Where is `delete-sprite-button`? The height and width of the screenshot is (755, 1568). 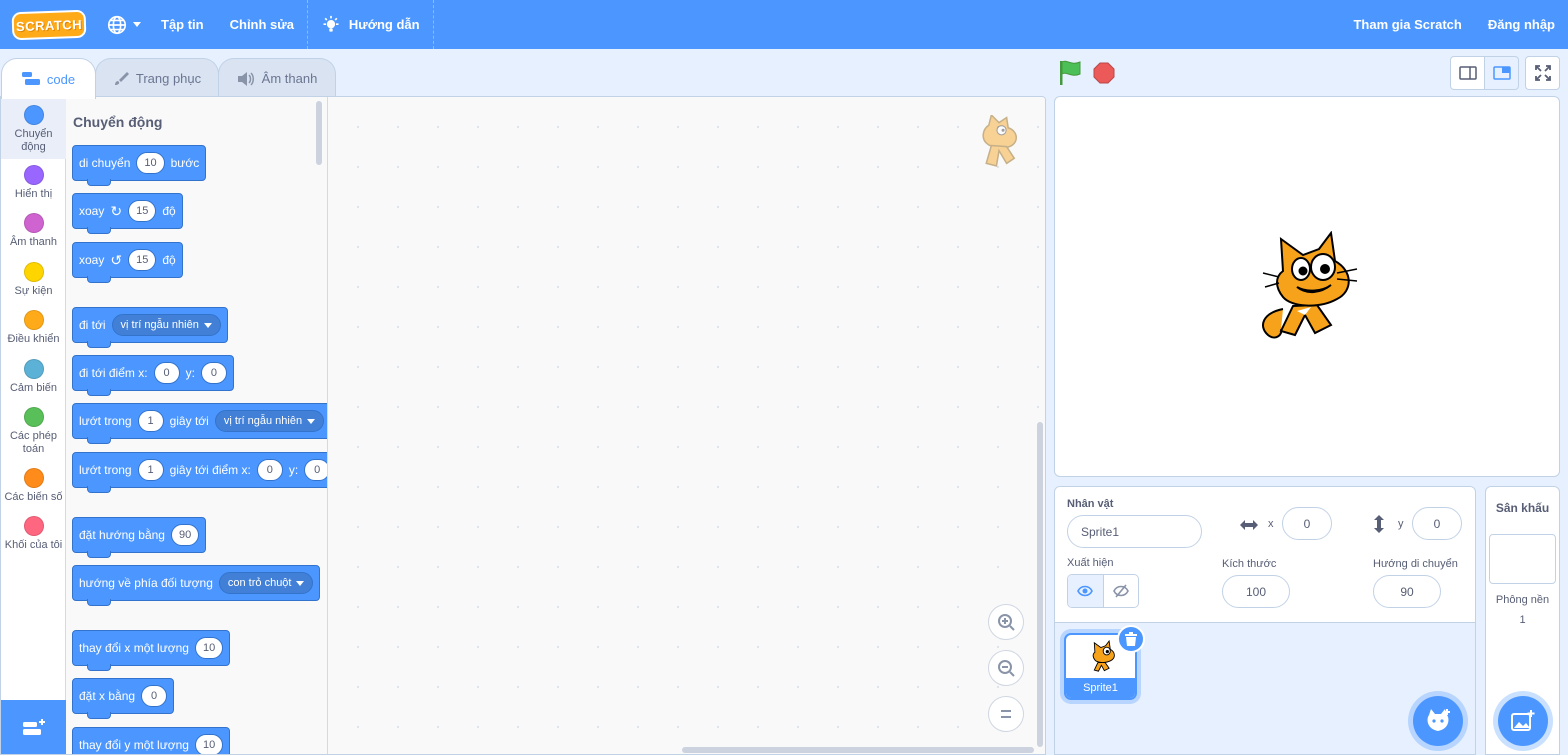
delete-sprite-button is located at coordinates (1131, 639).